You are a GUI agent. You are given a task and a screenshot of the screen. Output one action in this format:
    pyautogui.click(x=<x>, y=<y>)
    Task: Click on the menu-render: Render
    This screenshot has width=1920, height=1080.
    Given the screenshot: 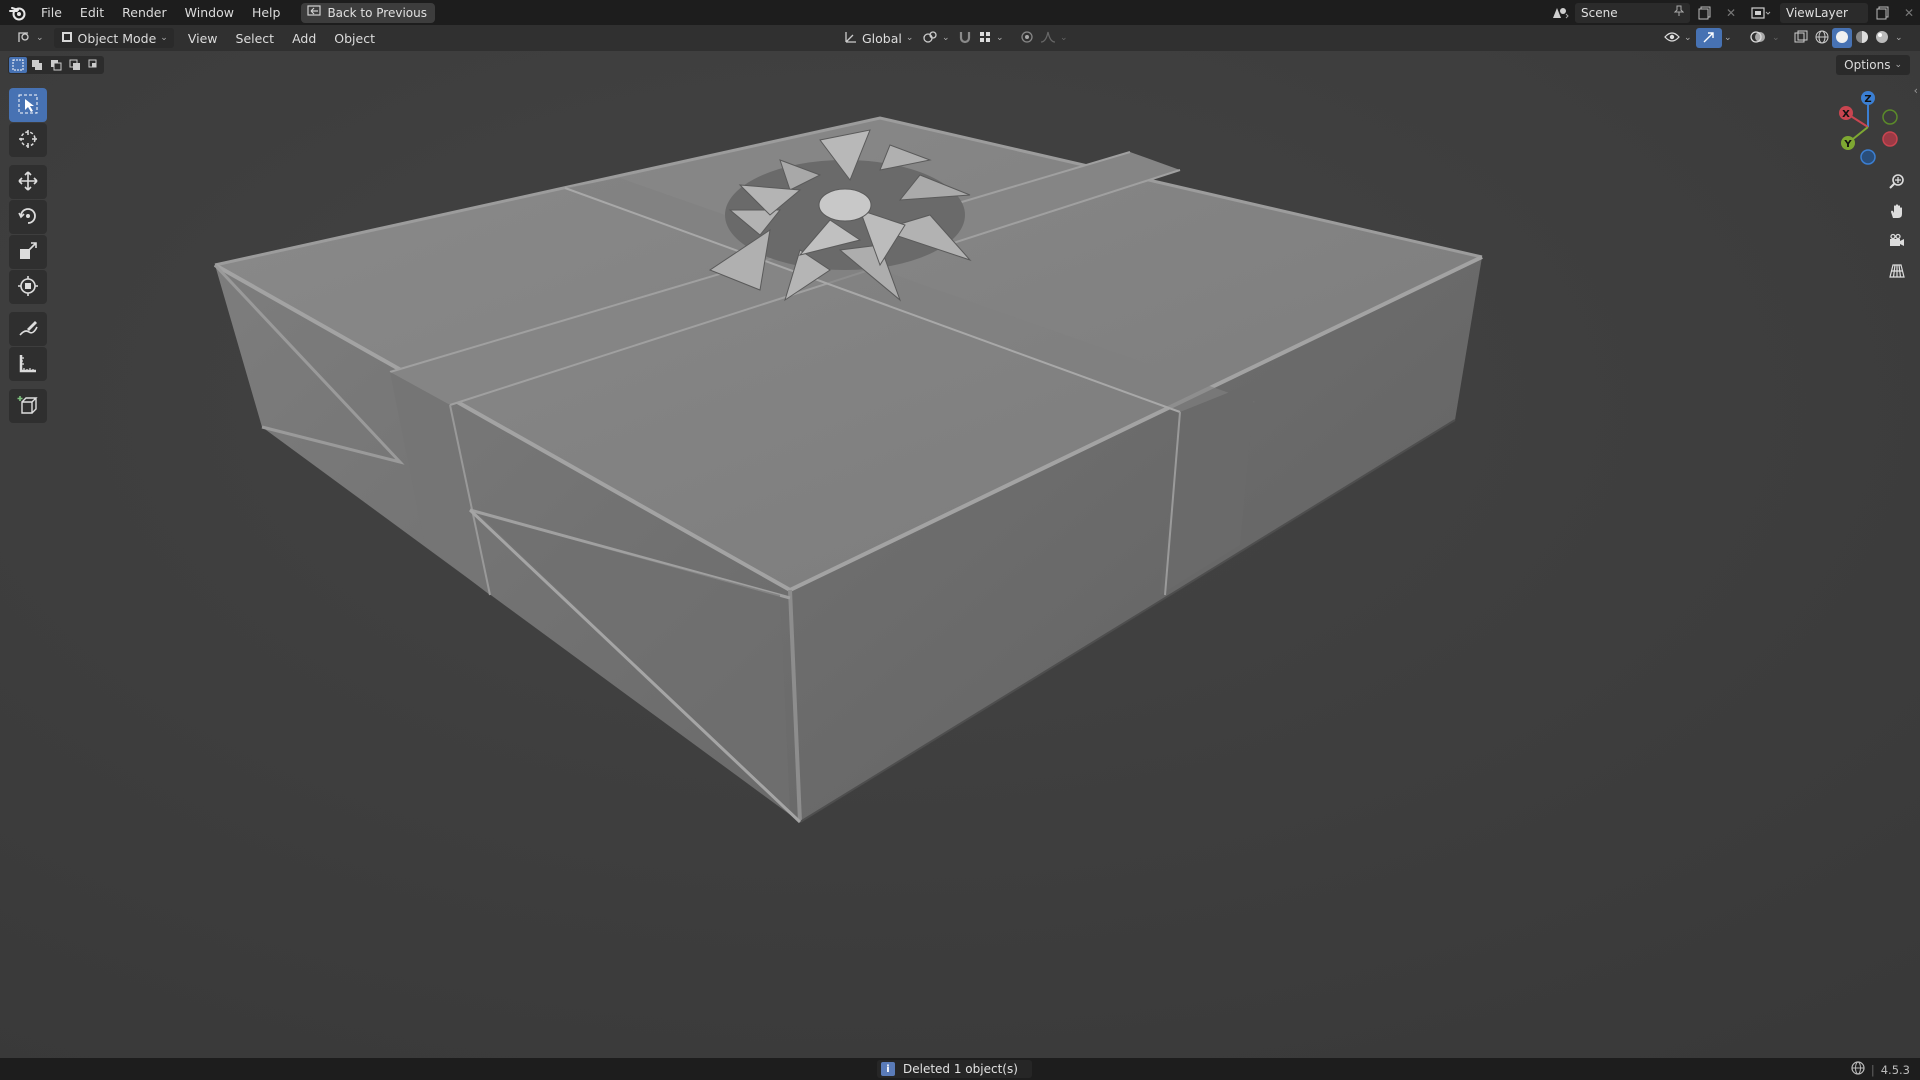 What is the action you would take?
    pyautogui.click(x=144, y=12)
    